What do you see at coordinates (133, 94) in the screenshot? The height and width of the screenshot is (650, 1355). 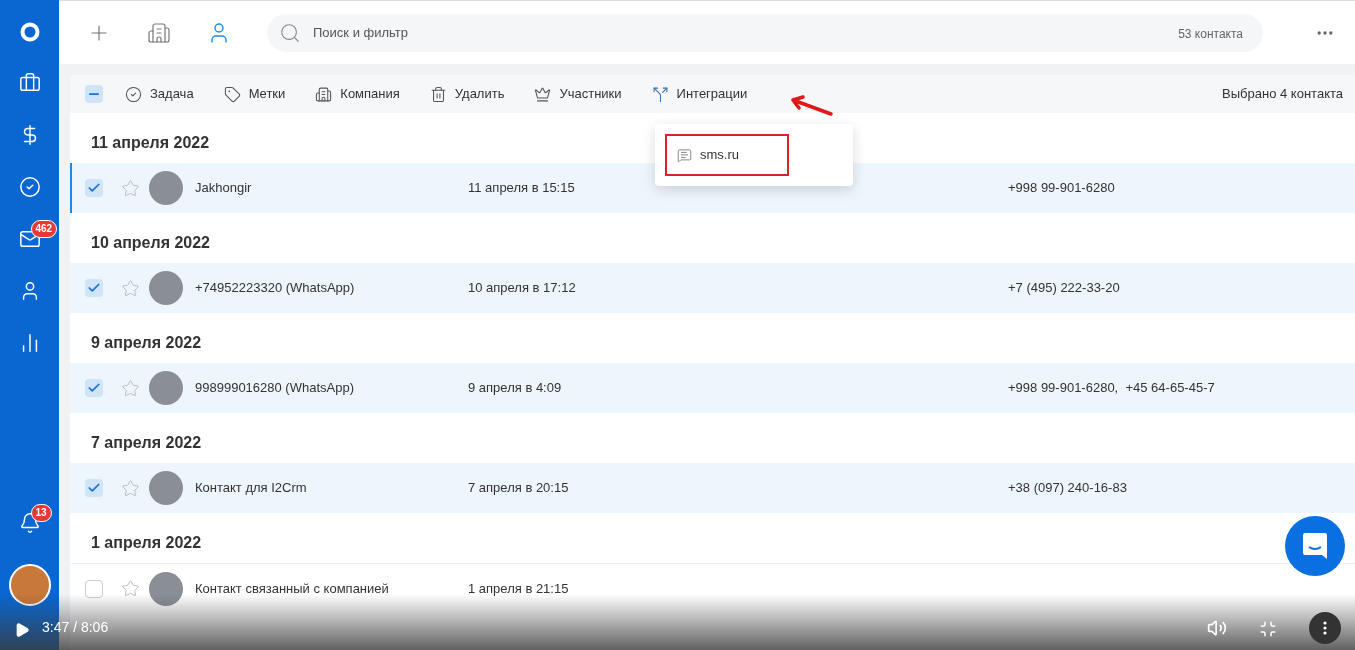 I see `task-icon` at bounding box center [133, 94].